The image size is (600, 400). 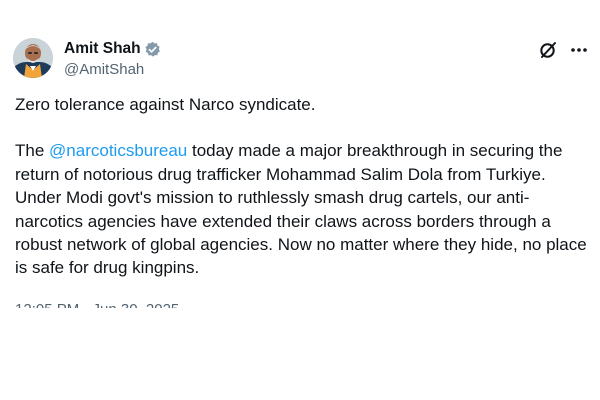 What do you see at coordinates (152, 49) in the screenshot?
I see `verified-badge-icon` at bounding box center [152, 49].